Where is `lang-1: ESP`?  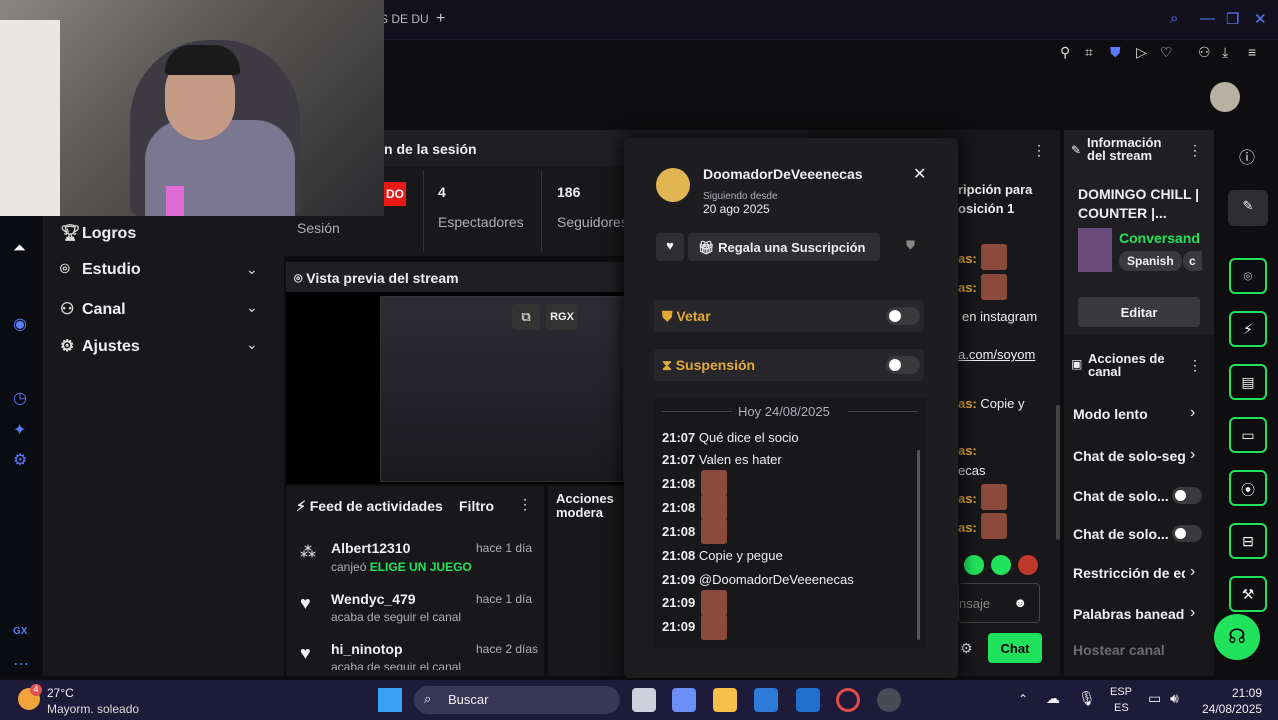
lang-1: ESP is located at coordinates (1121, 692).